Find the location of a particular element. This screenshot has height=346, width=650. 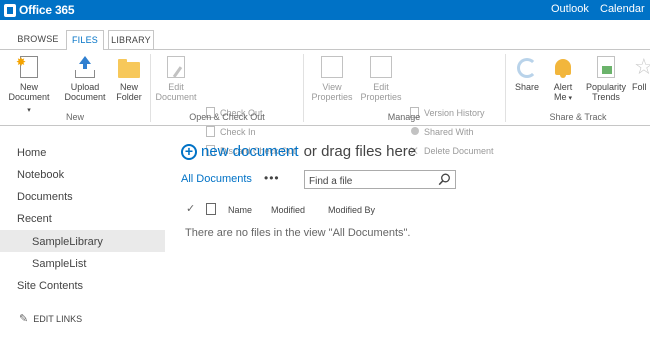

office-logo-icon is located at coordinates (10, 10).